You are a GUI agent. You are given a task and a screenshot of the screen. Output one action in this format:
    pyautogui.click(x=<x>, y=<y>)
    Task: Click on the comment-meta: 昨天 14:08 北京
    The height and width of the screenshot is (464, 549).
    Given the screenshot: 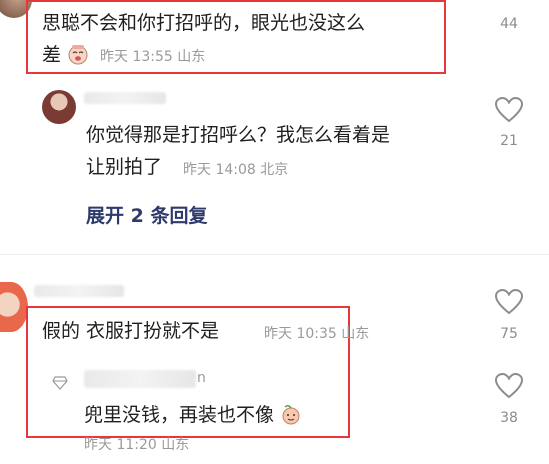 What is the action you would take?
    pyautogui.click(x=235, y=169)
    